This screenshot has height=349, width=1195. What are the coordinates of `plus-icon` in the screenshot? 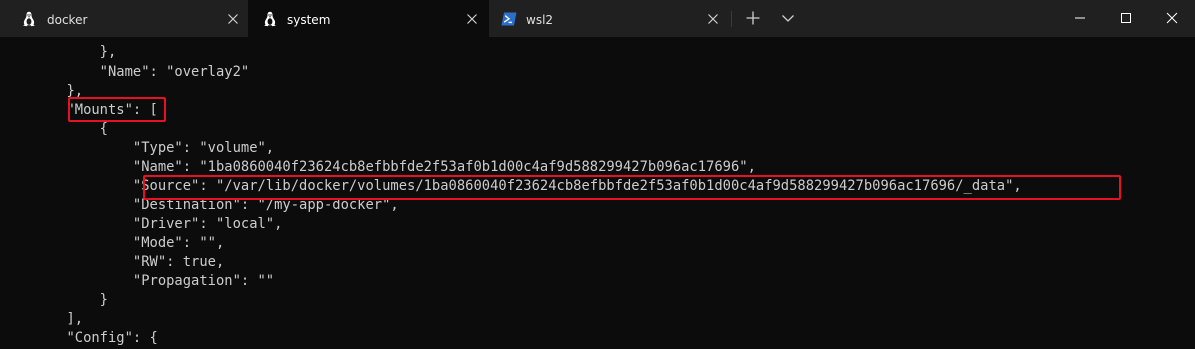 It's located at (753, 18).